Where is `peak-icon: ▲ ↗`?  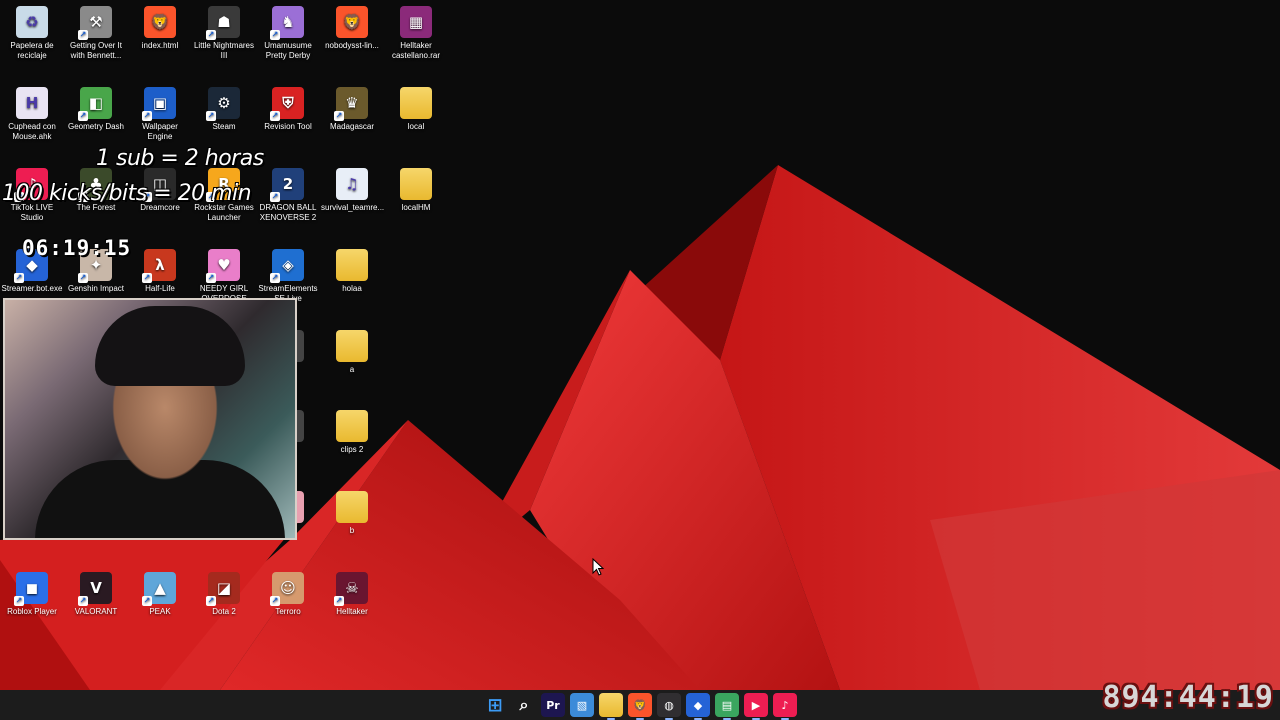 peak-icon: ▲ ↗ is located at coordinates (159, 589).